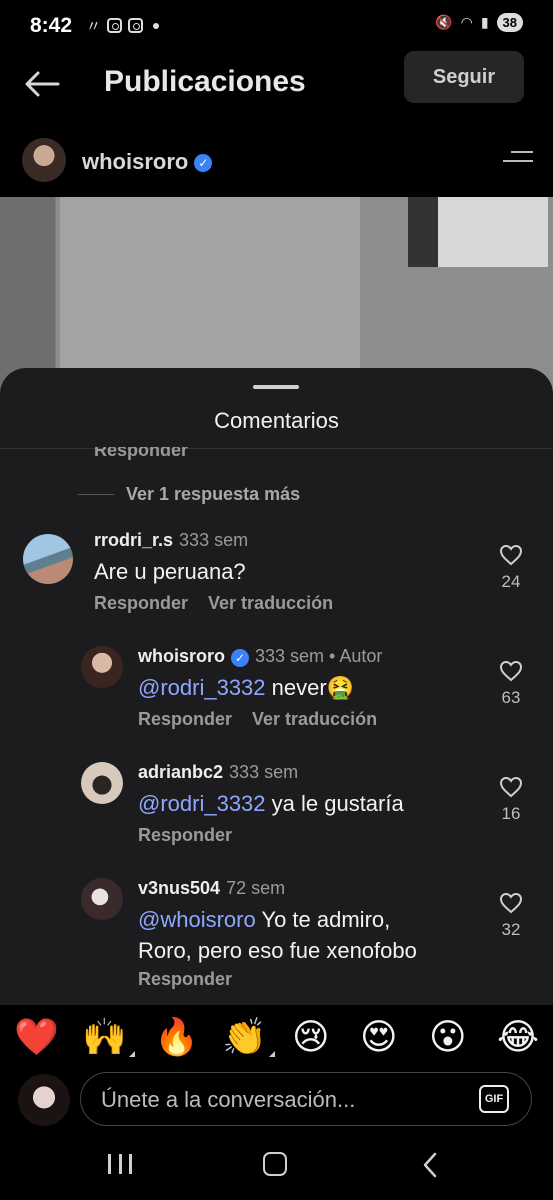 The width and height of the screenshot is (553, 1200). What do you see at coordinates (276, 448) in the screenshot?
I see `sheet-divider` at bounding box center [276, 448].